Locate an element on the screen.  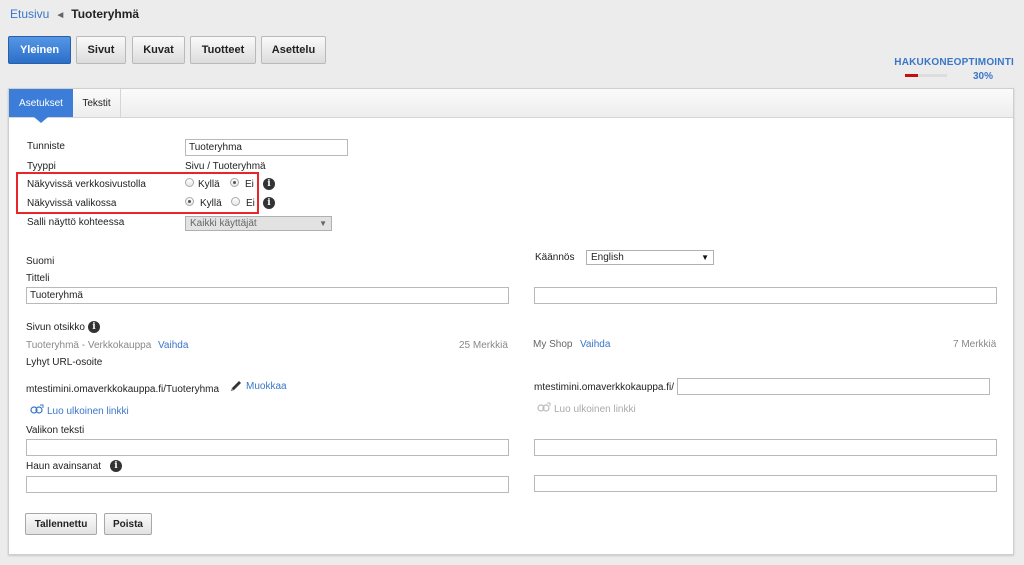
translation-label: Käännös is located at coordinates (555, 257).